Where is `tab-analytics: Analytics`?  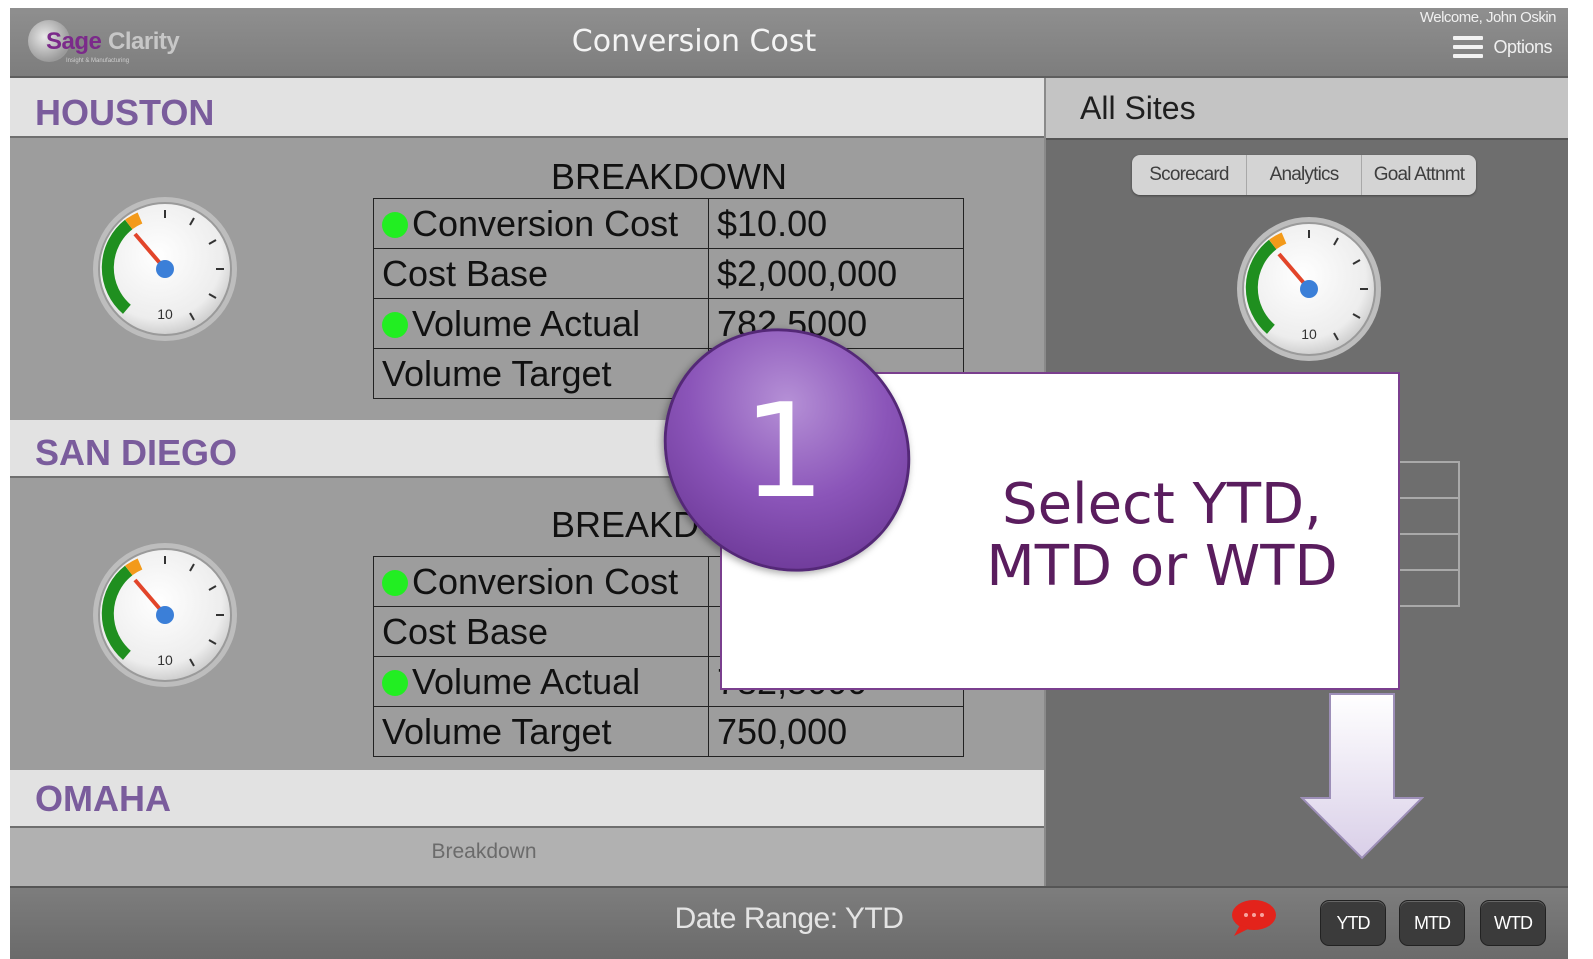 tab-analytics: Analytics is located at coordinates (1304, 175).